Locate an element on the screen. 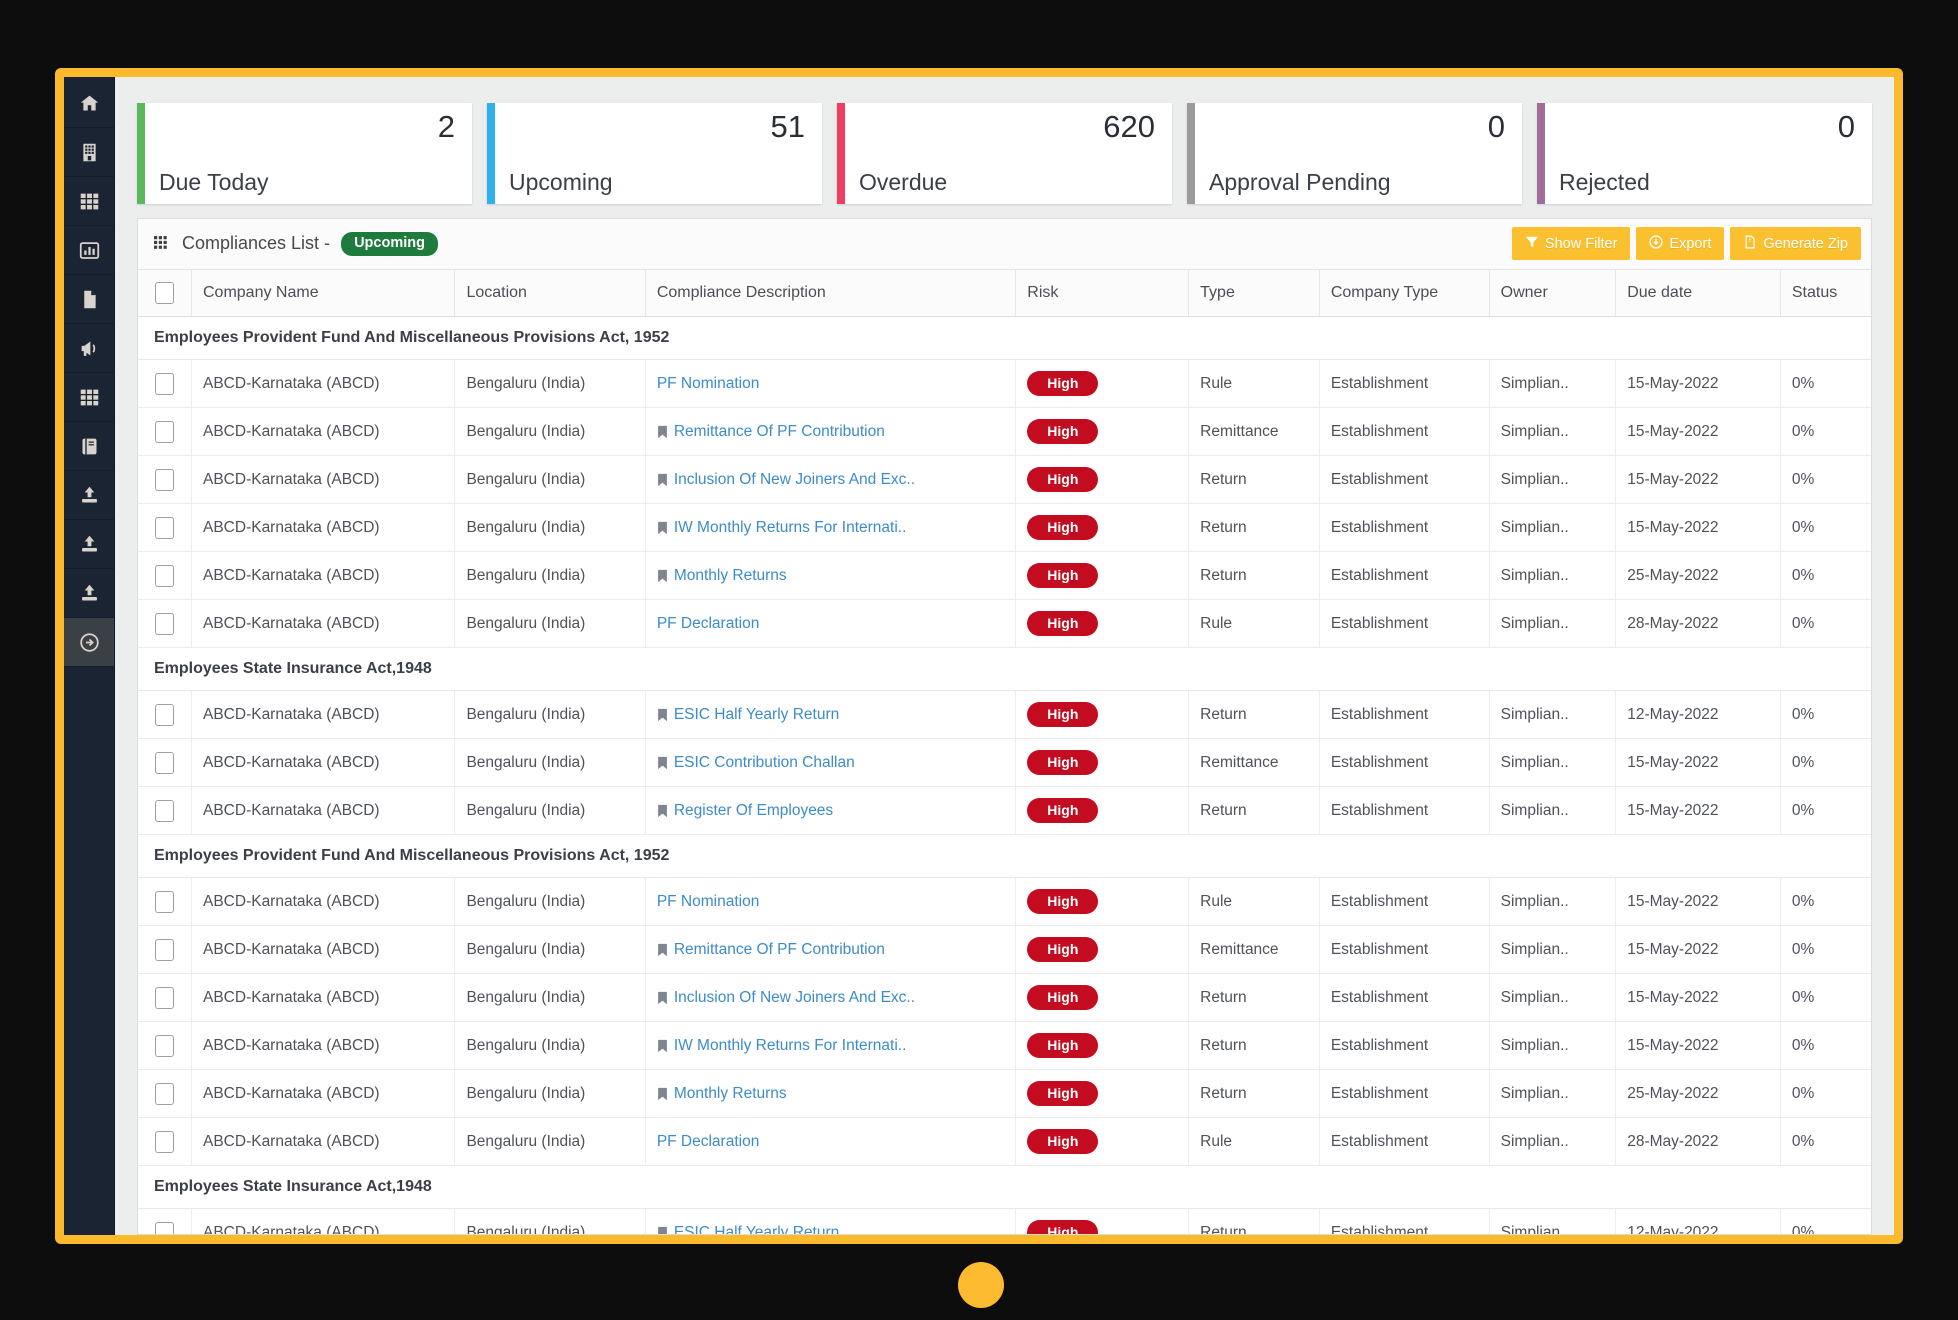 This screenshot has height=1320, width=1958. column-header-owner: Owner is located at coordinates (1553, 293).